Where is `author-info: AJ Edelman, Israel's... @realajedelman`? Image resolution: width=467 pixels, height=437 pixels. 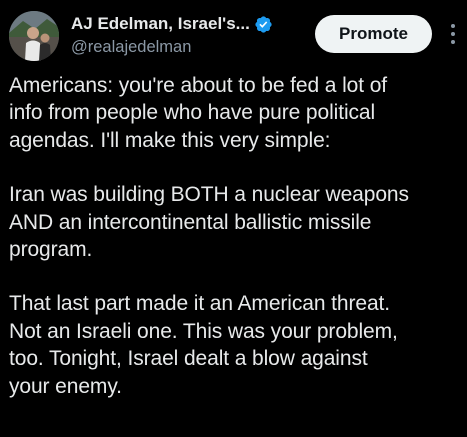
author-info: AJ Edelman, Israel's... @realajedelman is located at coordinates (191, 34).